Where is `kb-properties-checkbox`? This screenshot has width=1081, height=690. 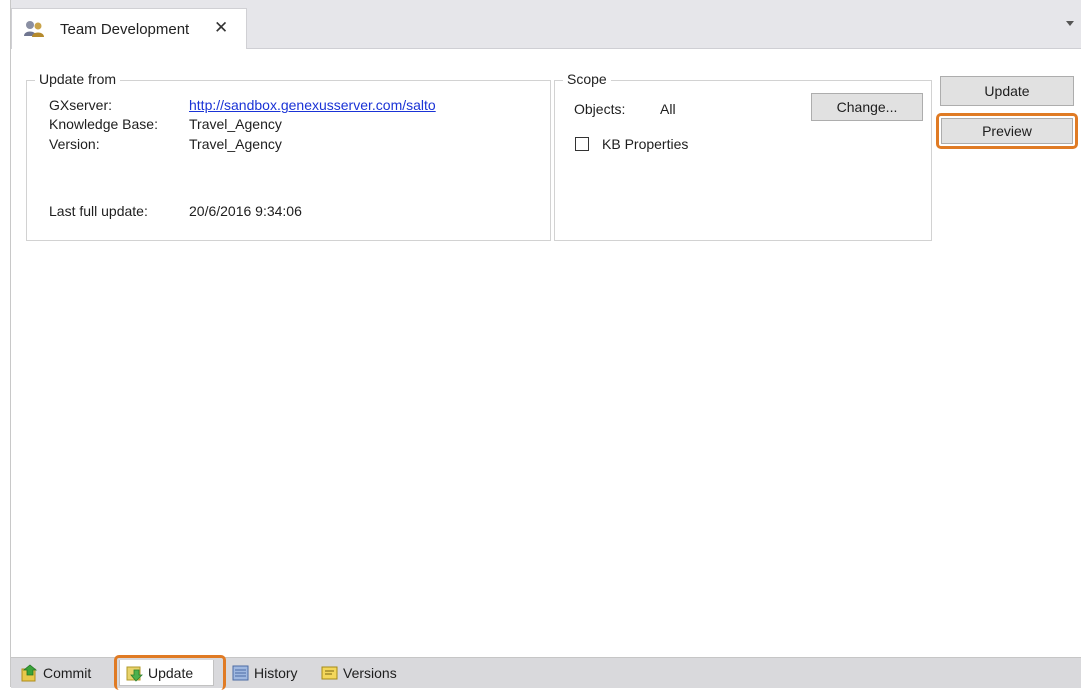 kb-properties-checkbox is located at coordinates (582, 144).